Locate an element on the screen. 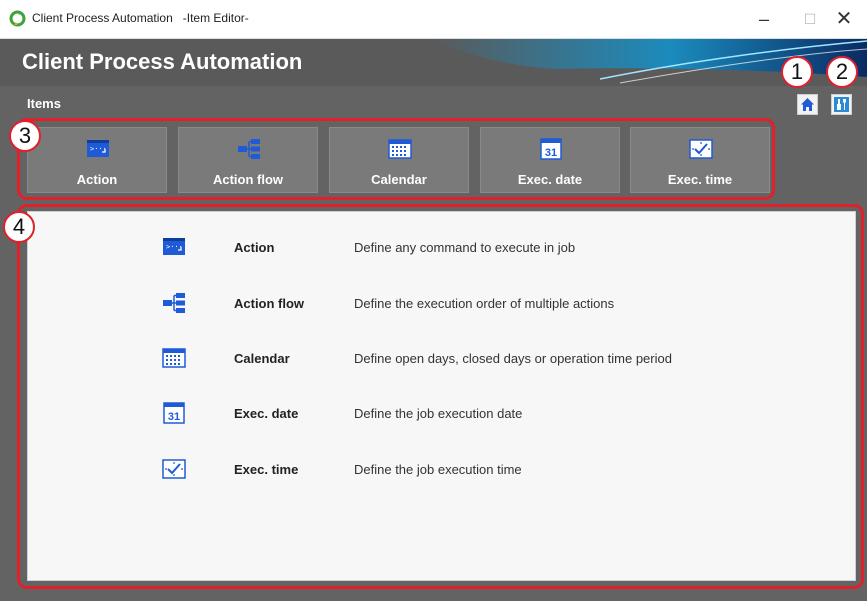  app-title: Client Process Automation is located at coordinates (162, 61).